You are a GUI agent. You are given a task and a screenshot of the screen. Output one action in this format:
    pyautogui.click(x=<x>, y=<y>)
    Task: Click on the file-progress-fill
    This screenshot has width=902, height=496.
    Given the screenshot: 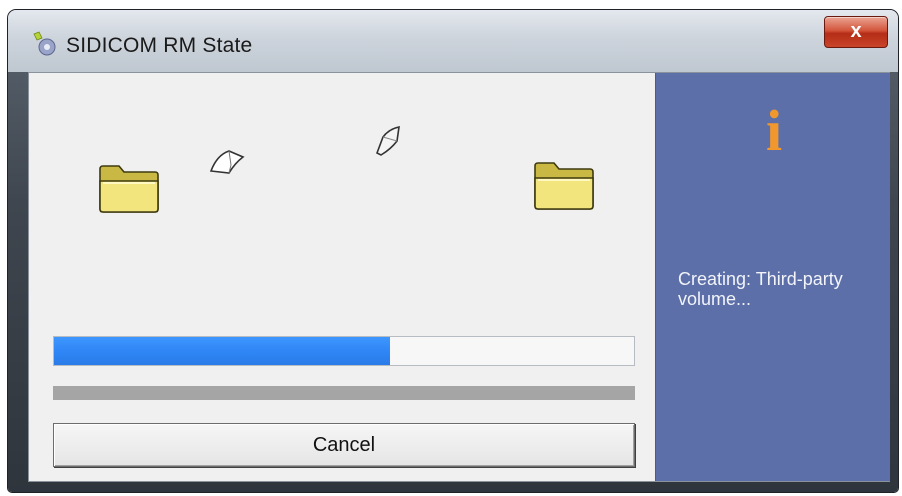 What is the action you would take?
    pyautogui.click(x=222, y=351)
    